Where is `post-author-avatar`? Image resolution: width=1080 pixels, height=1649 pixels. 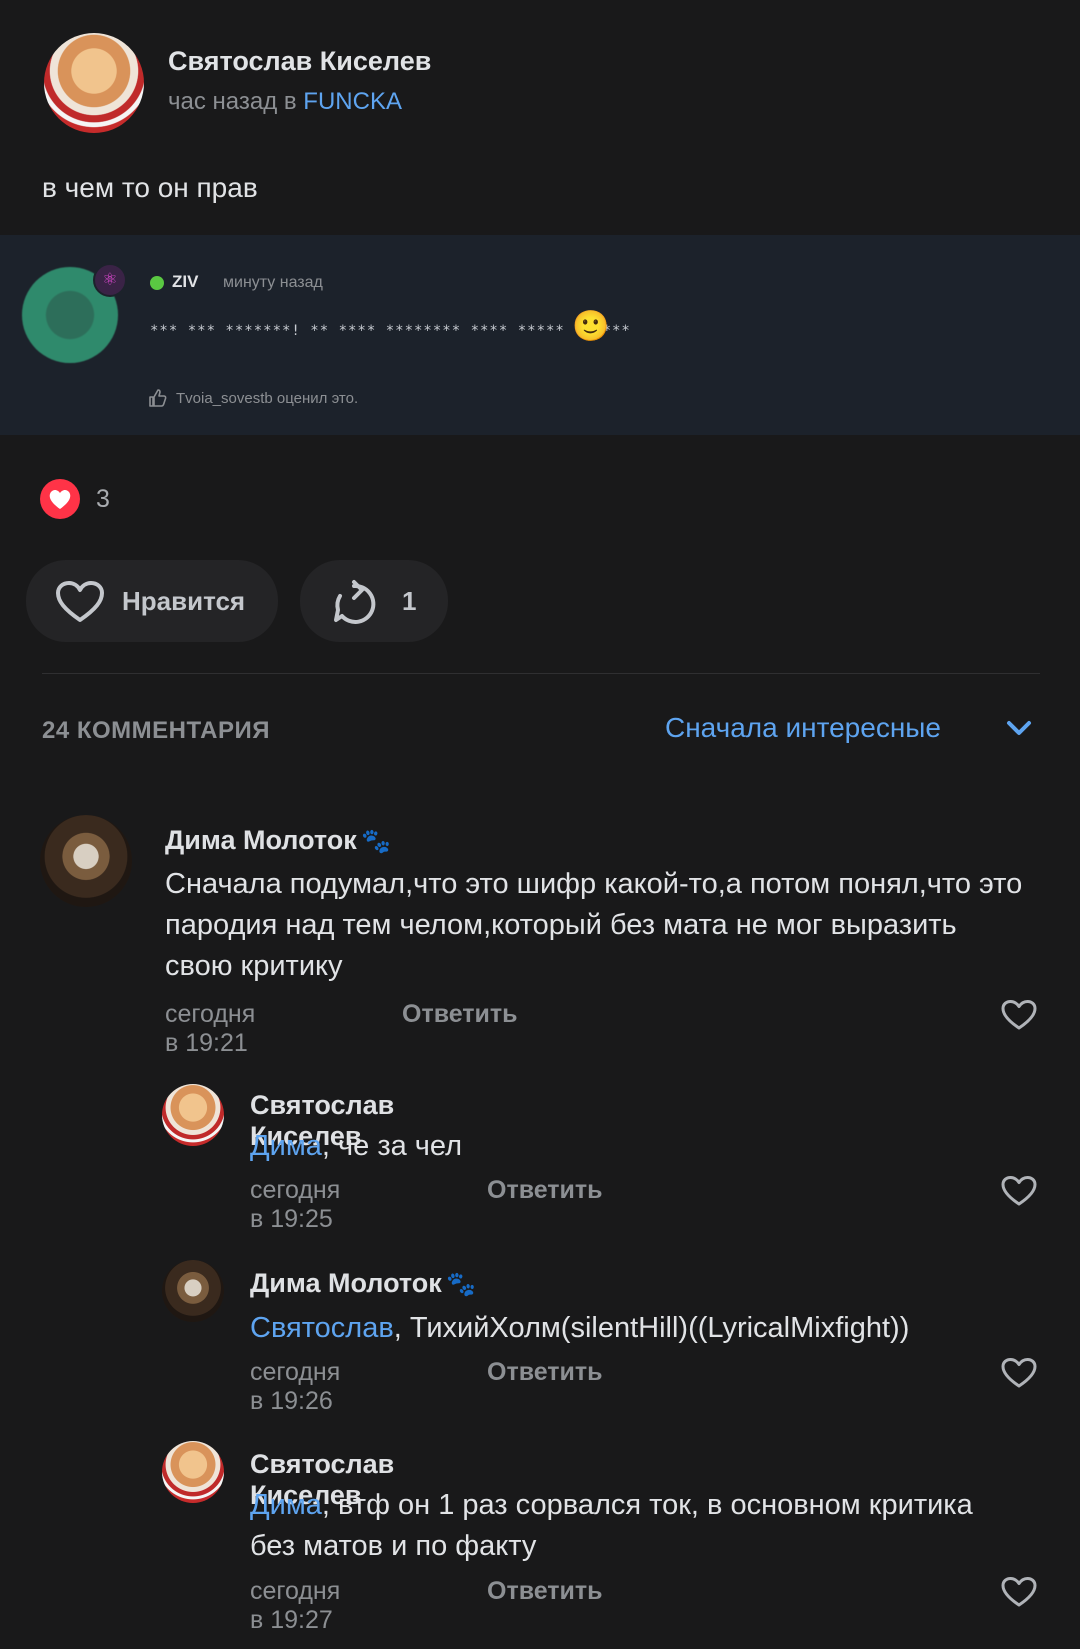 post-author-avatar is located at coordinates (94, 83).